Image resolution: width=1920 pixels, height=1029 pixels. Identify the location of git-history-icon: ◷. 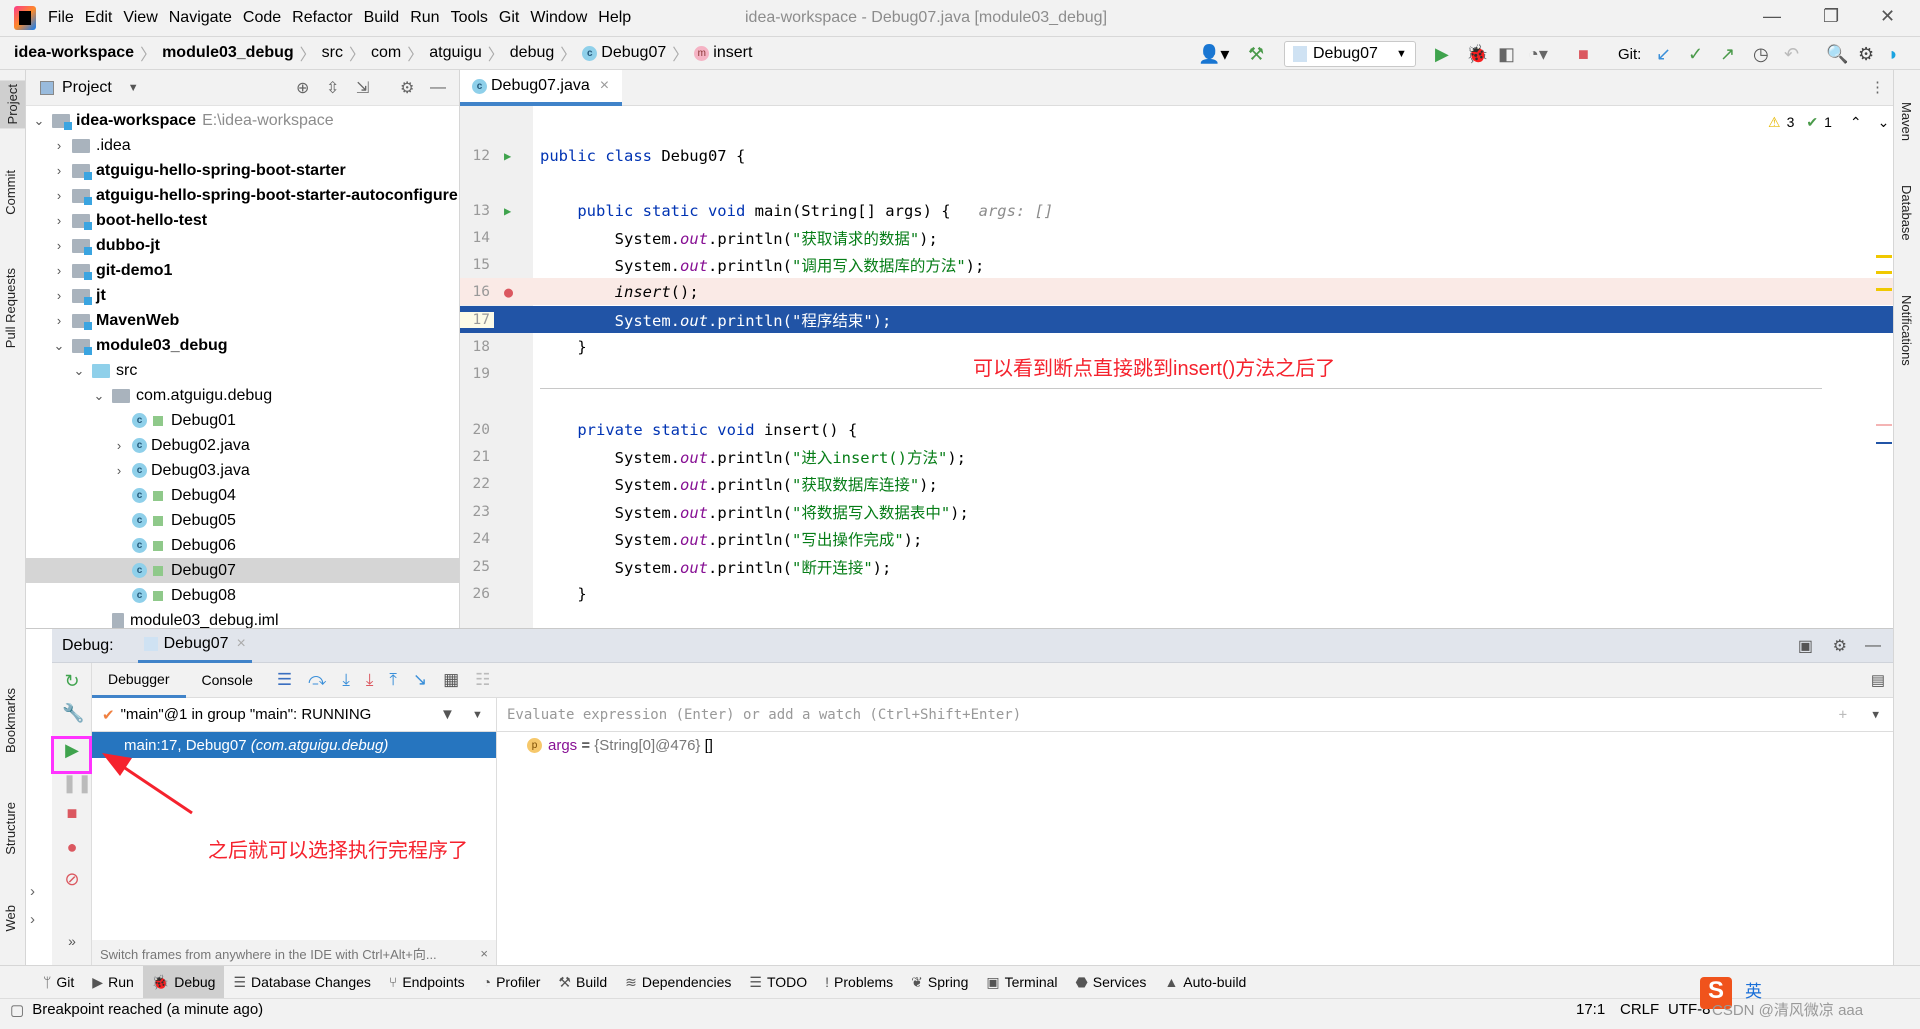
(1761, 54).